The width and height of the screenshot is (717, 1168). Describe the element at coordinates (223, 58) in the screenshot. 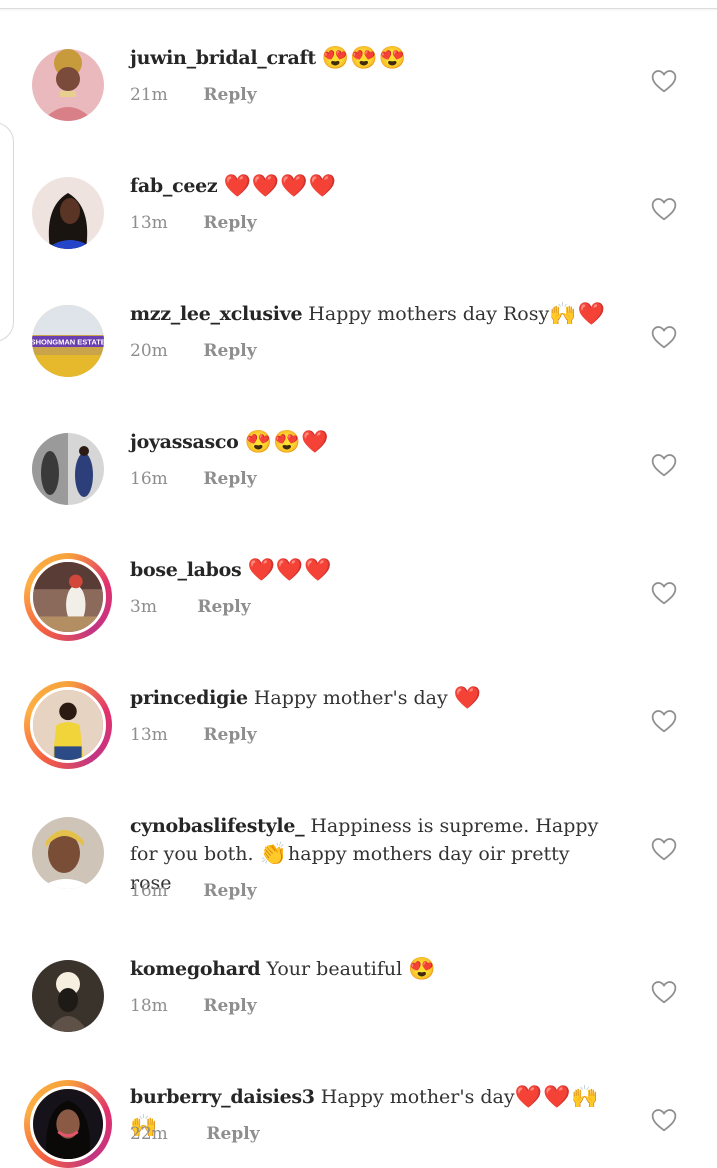

I see `comment-username: juwin_bridal_craft` at that location.